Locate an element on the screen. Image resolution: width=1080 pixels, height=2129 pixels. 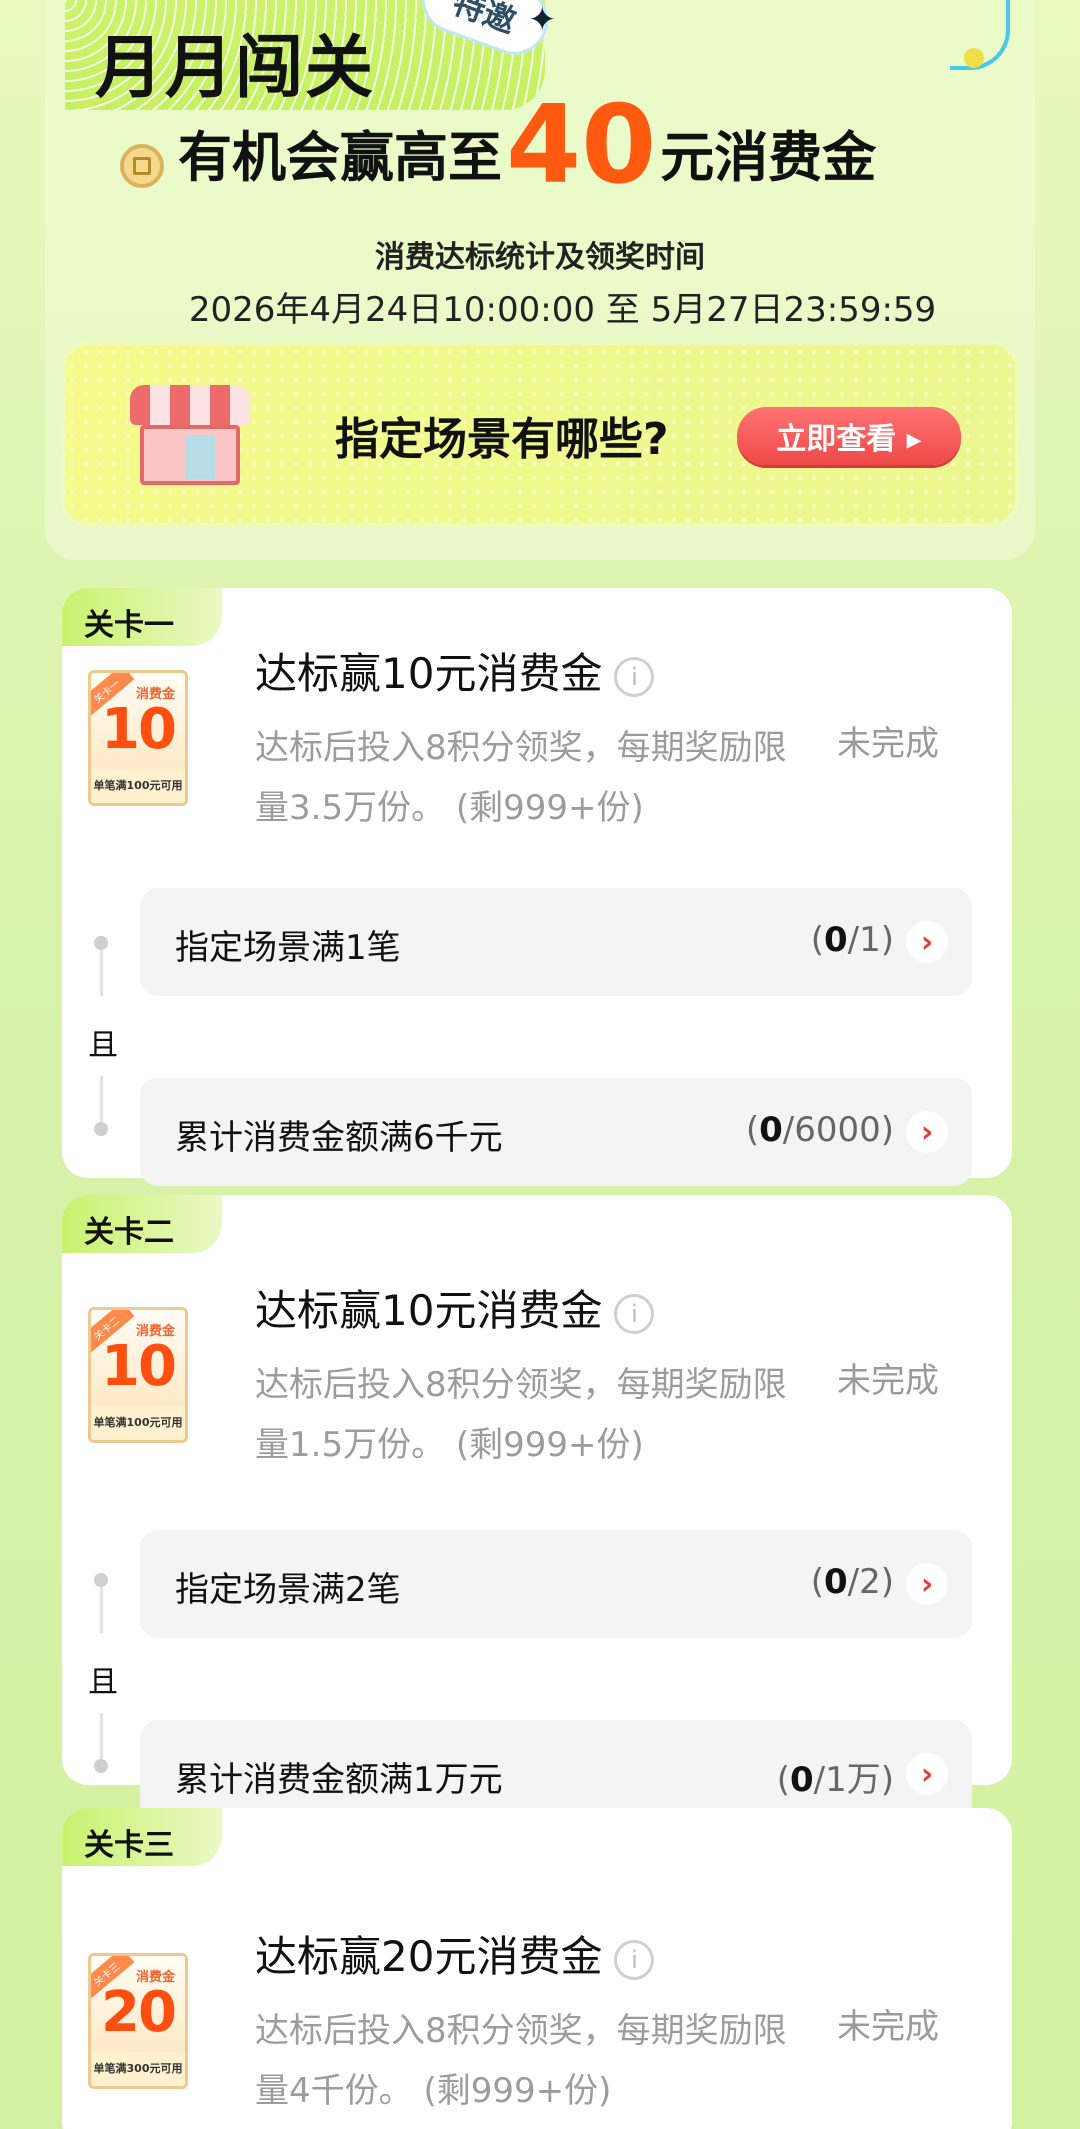
voucher-image: 关卡二 消费金 10 单笔满100元可用 is located at coordinates (138, 1375).